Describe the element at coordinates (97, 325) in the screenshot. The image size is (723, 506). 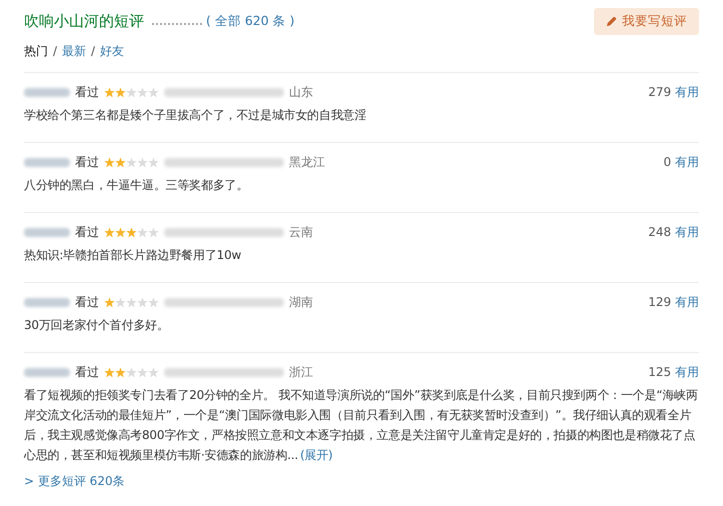
I see `review-text: 30万回老家付个首付多好。` at that location.